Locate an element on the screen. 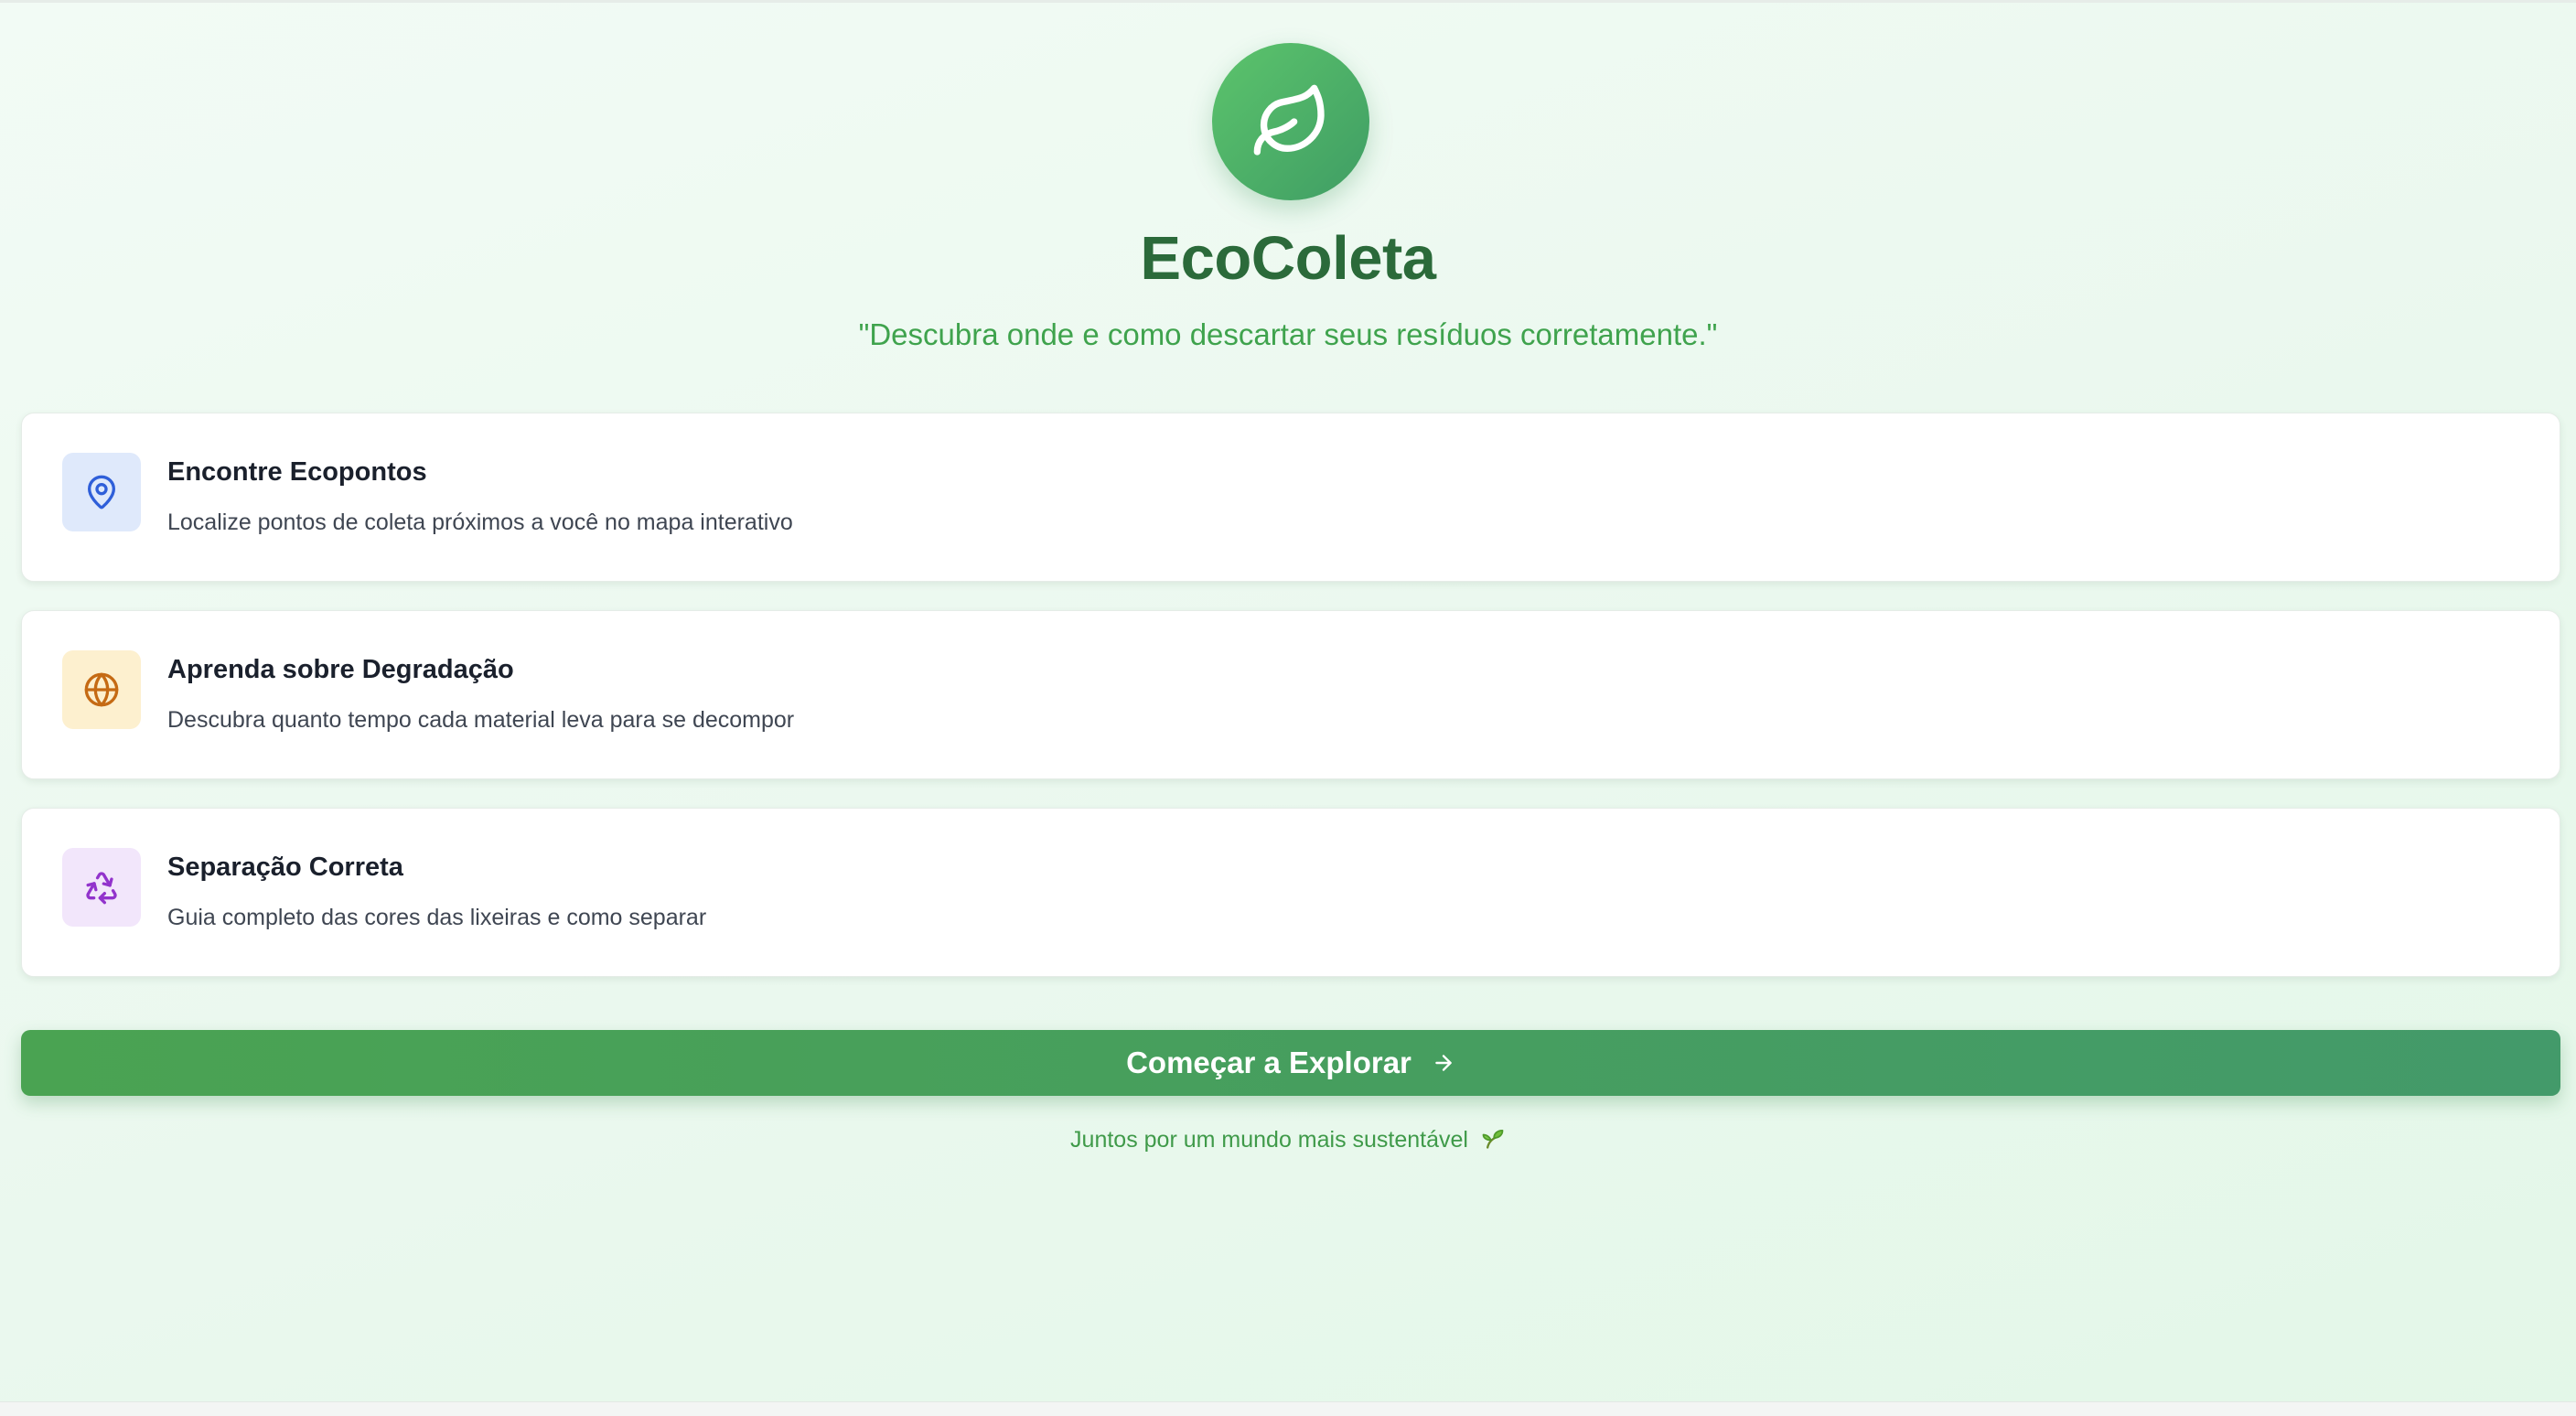 Image resolution: width=2576 pixels, height=1416 pixels. window-top-edge is located at coordinates (1288, 1).